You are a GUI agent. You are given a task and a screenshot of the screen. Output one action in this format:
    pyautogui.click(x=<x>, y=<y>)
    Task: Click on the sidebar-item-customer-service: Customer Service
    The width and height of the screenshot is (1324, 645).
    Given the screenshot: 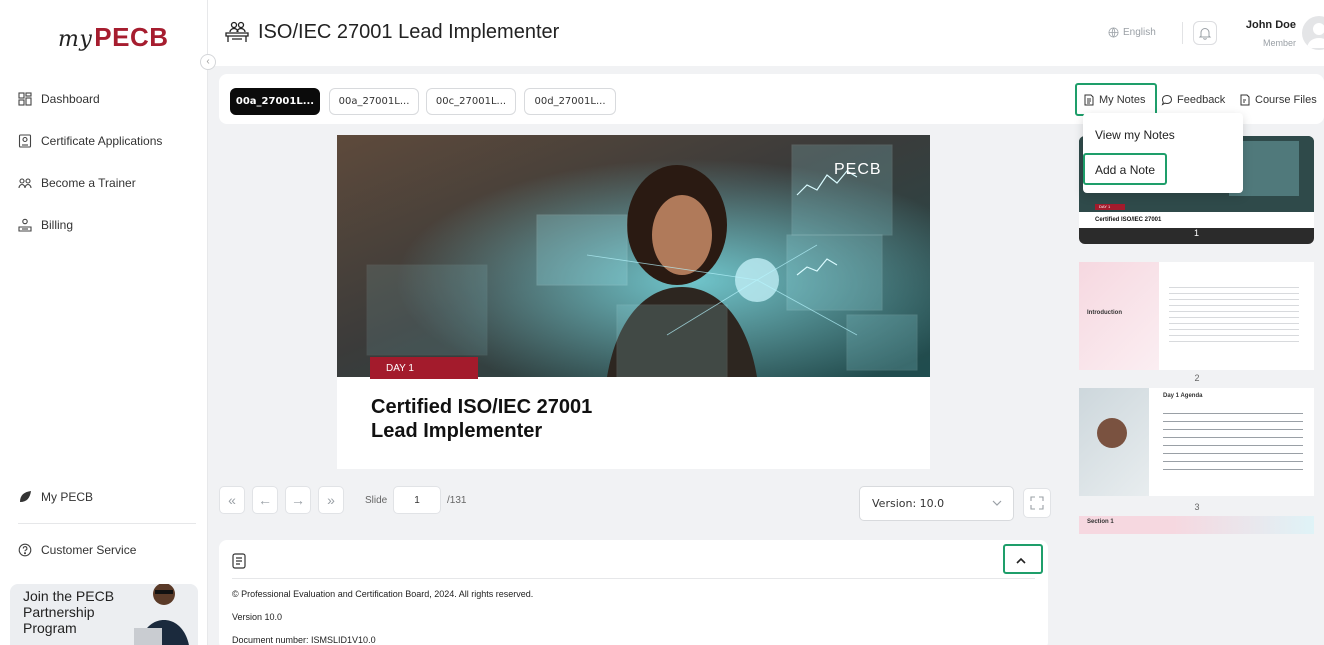 What is the action you would take?
    pyautogui.click(x=77, y=550)
    